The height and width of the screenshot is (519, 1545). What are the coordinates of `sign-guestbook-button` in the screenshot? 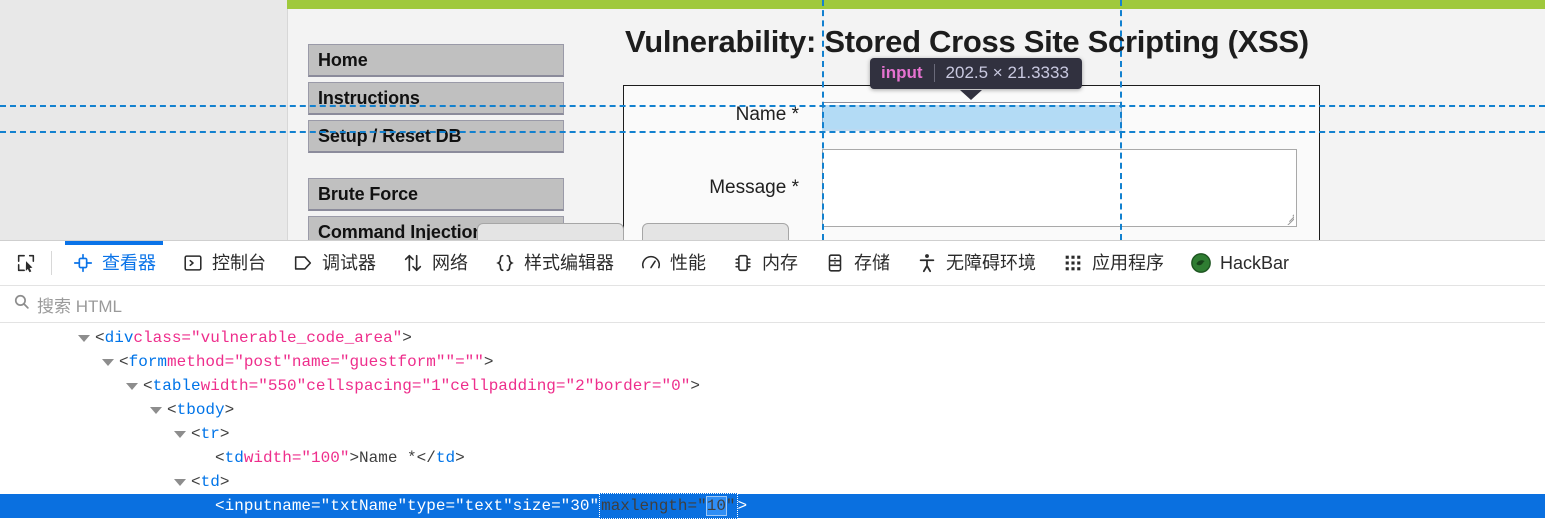 It's located at (550, 231).